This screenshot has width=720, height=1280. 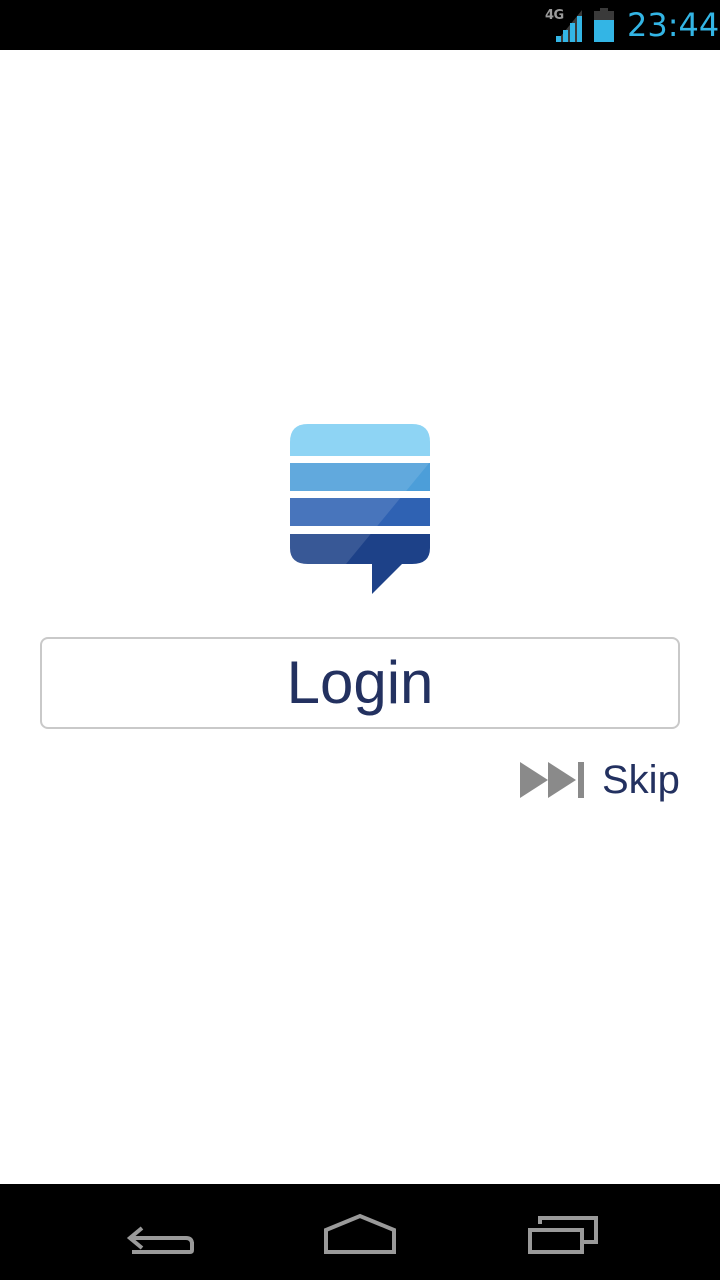 What do you see at coordinates (604, 25) in the screenshot?
I see `battery-icon` at bounding box center [604, 25].